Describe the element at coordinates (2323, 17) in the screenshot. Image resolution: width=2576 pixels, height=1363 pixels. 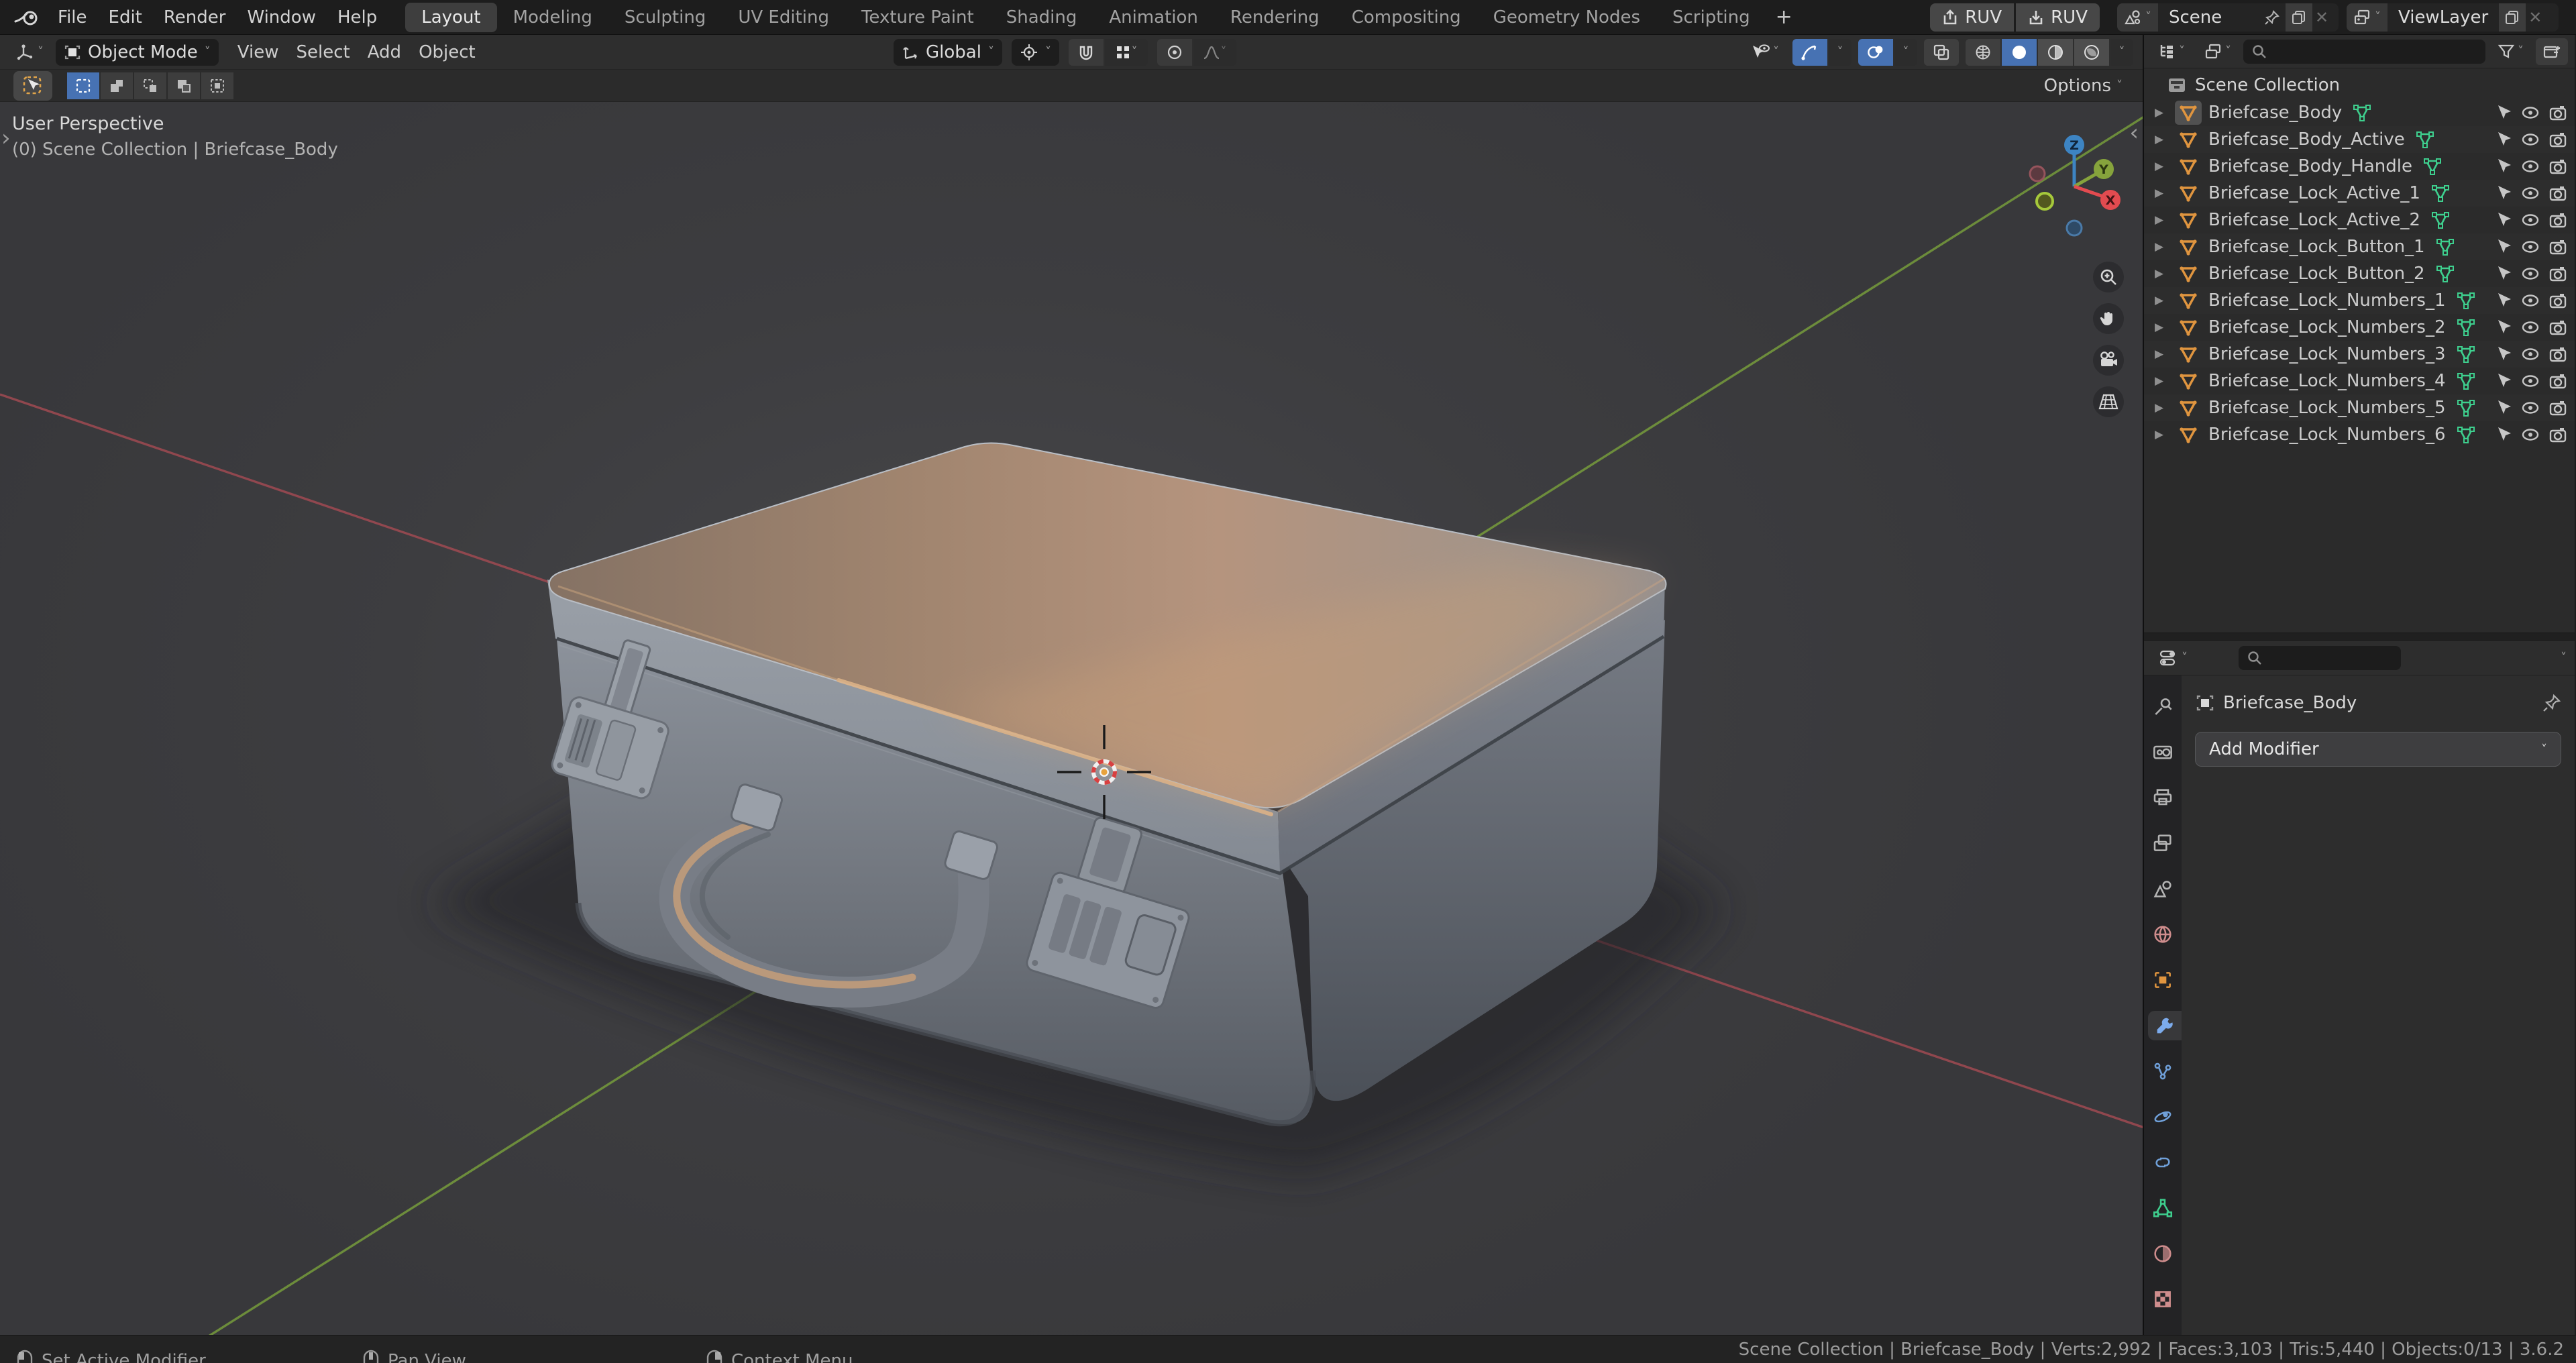
I see `unlink-scene-button: ✕` at that location.